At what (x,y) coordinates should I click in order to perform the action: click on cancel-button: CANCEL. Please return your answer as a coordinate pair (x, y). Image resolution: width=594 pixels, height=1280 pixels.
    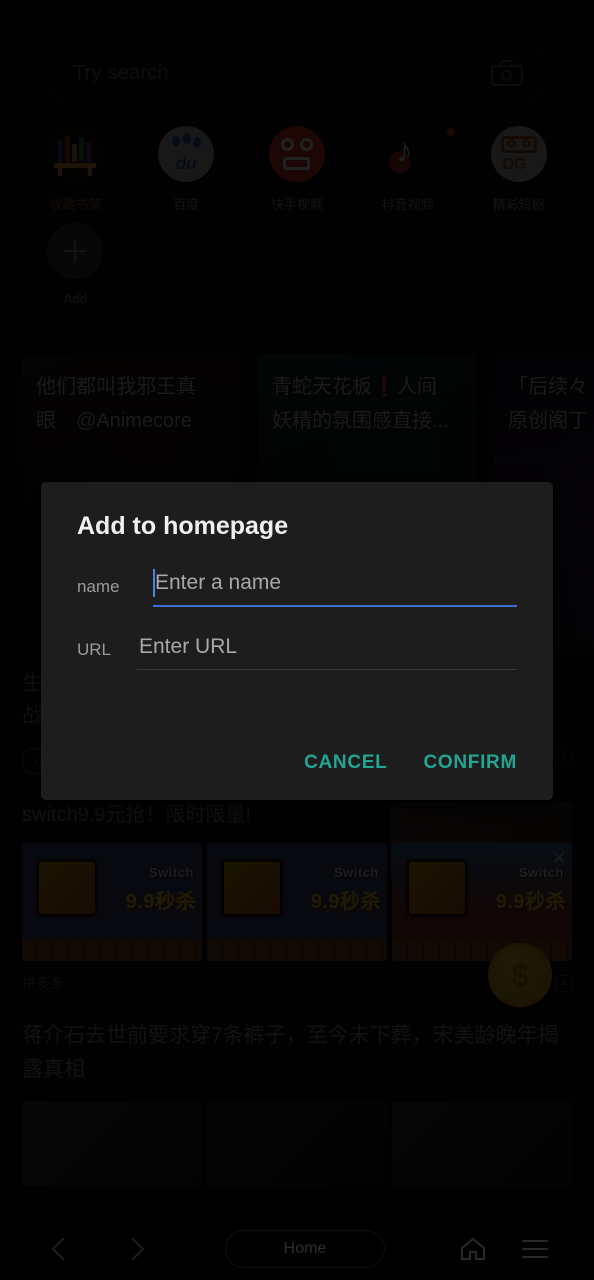
    Looking at the image, I should click on (345, 763).